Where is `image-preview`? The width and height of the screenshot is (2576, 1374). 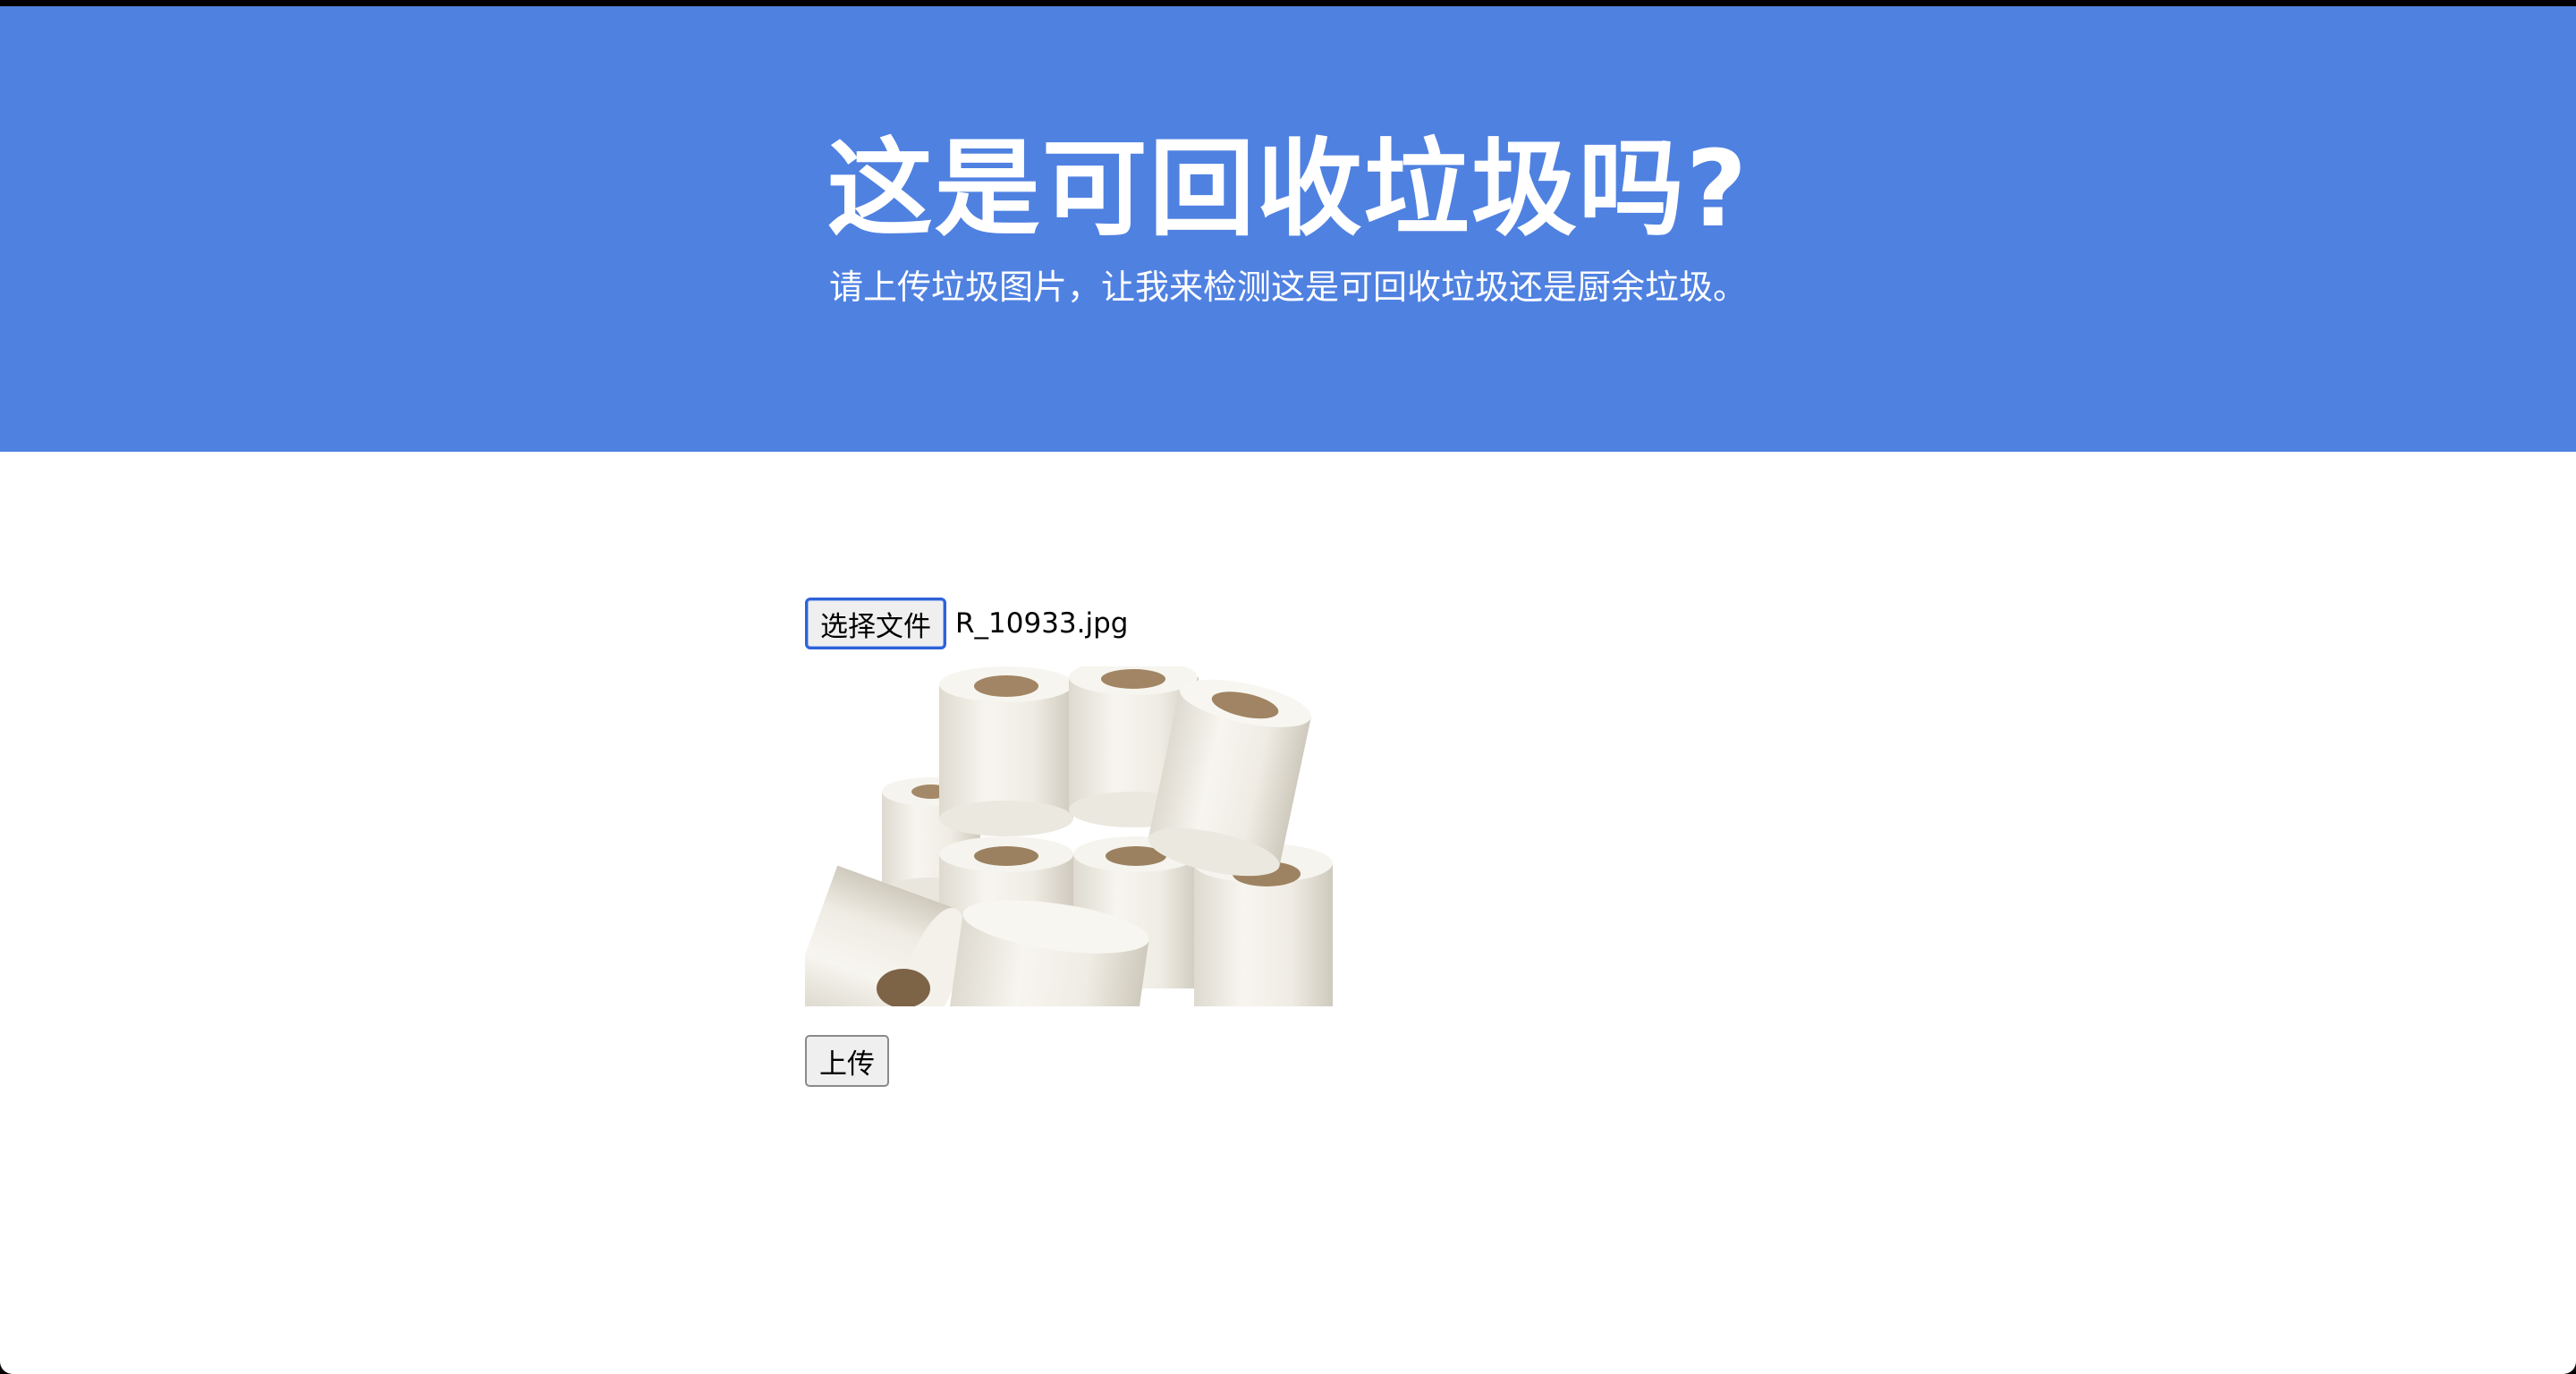
image-preview is located at coordinates (1069, 836).